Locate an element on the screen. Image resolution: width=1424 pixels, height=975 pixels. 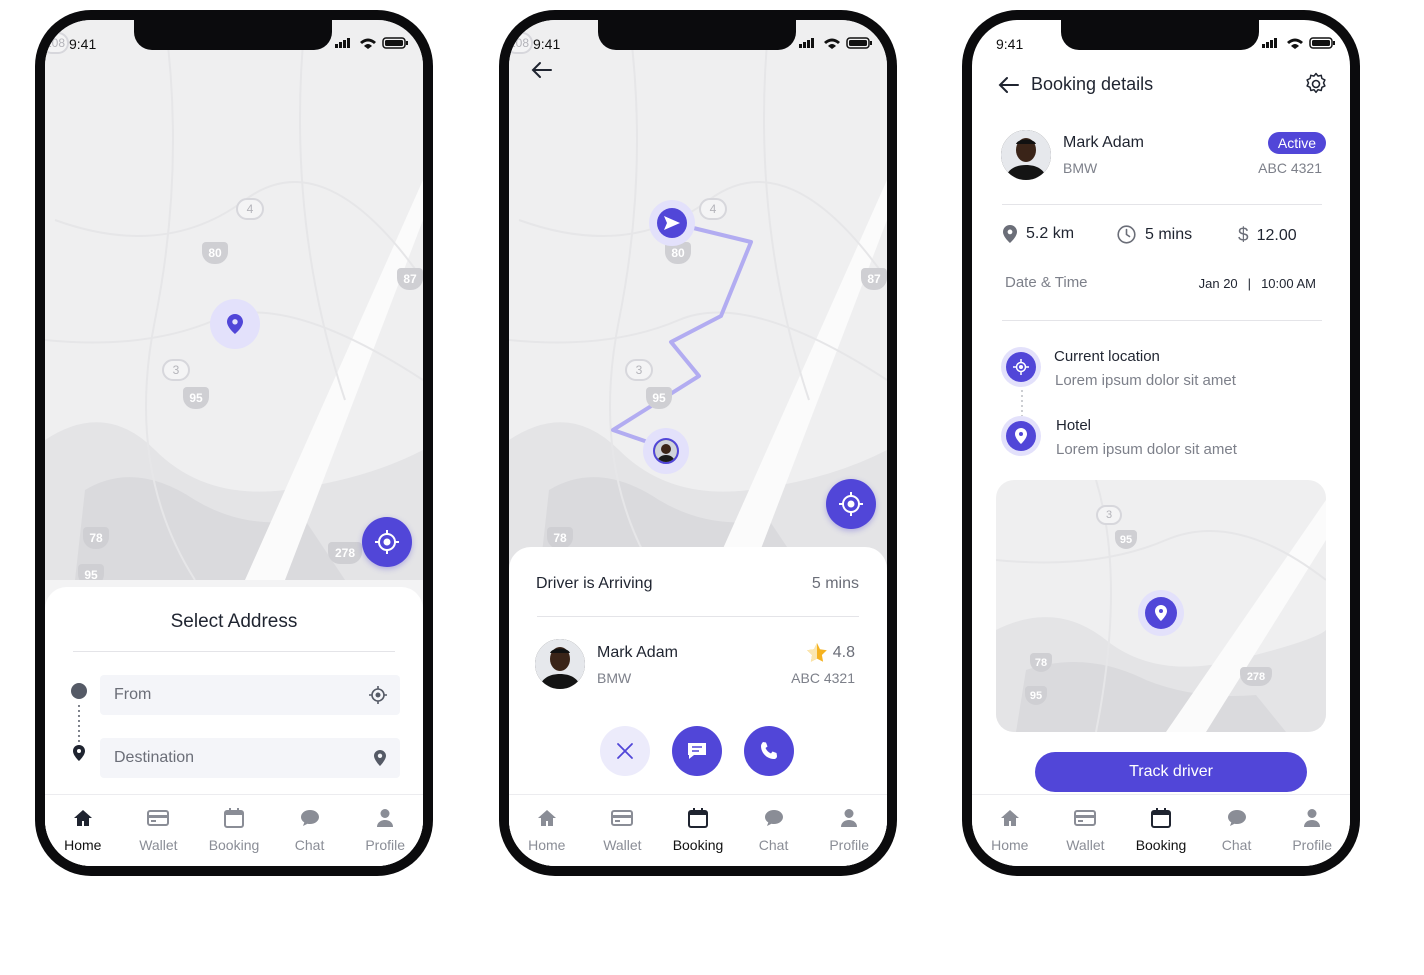
driver-marker is located at coordinates (666, 451).